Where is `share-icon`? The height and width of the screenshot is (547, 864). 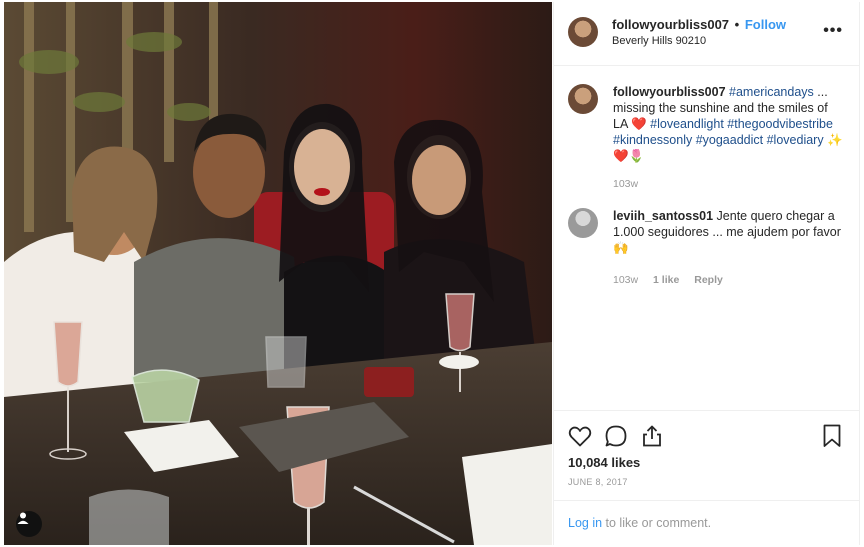
share-icon is located at coordinates (652, 436).